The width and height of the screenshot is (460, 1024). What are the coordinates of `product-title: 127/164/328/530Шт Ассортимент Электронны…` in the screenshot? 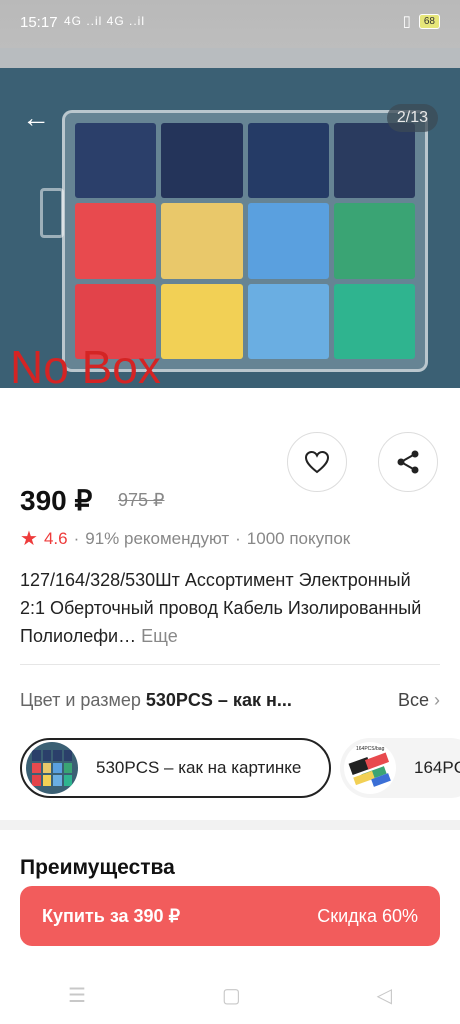 It's located at (230, 608).